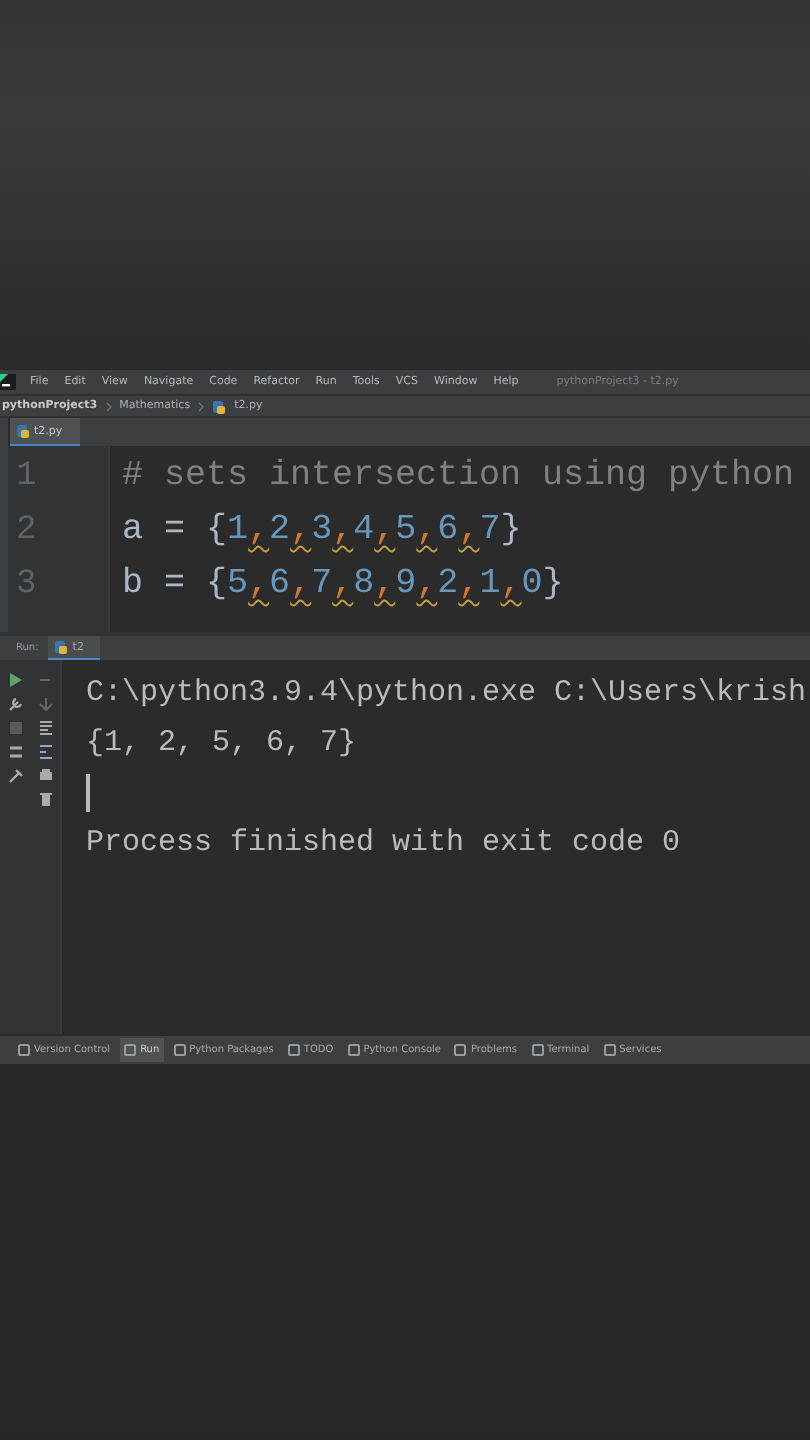 The width and height of the screenshot is (810, 1440). What do you see at coordinates (15, 752) in the screenshot?
I see `layout-icon` at bounding box center [15, 752].